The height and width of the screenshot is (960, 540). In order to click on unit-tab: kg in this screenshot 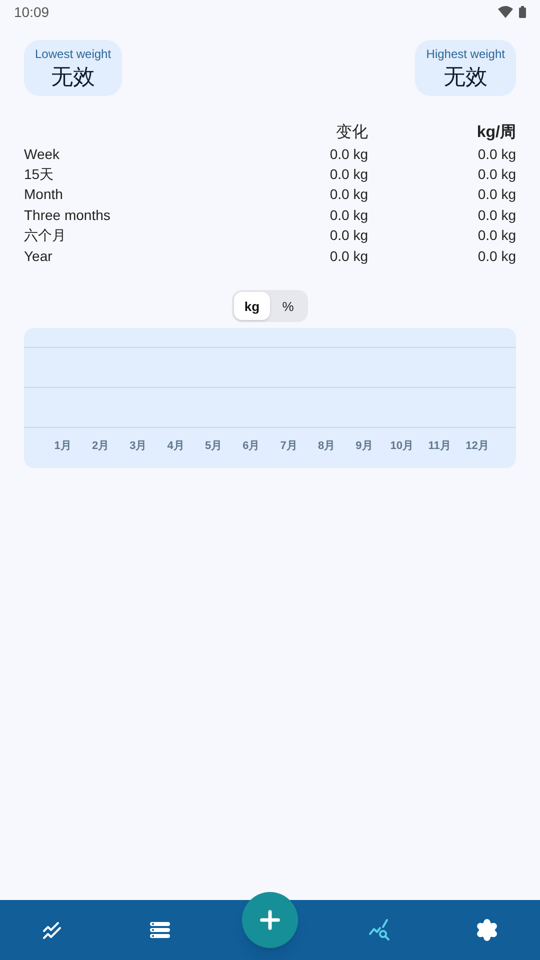, I will do `click(252, 306)`.